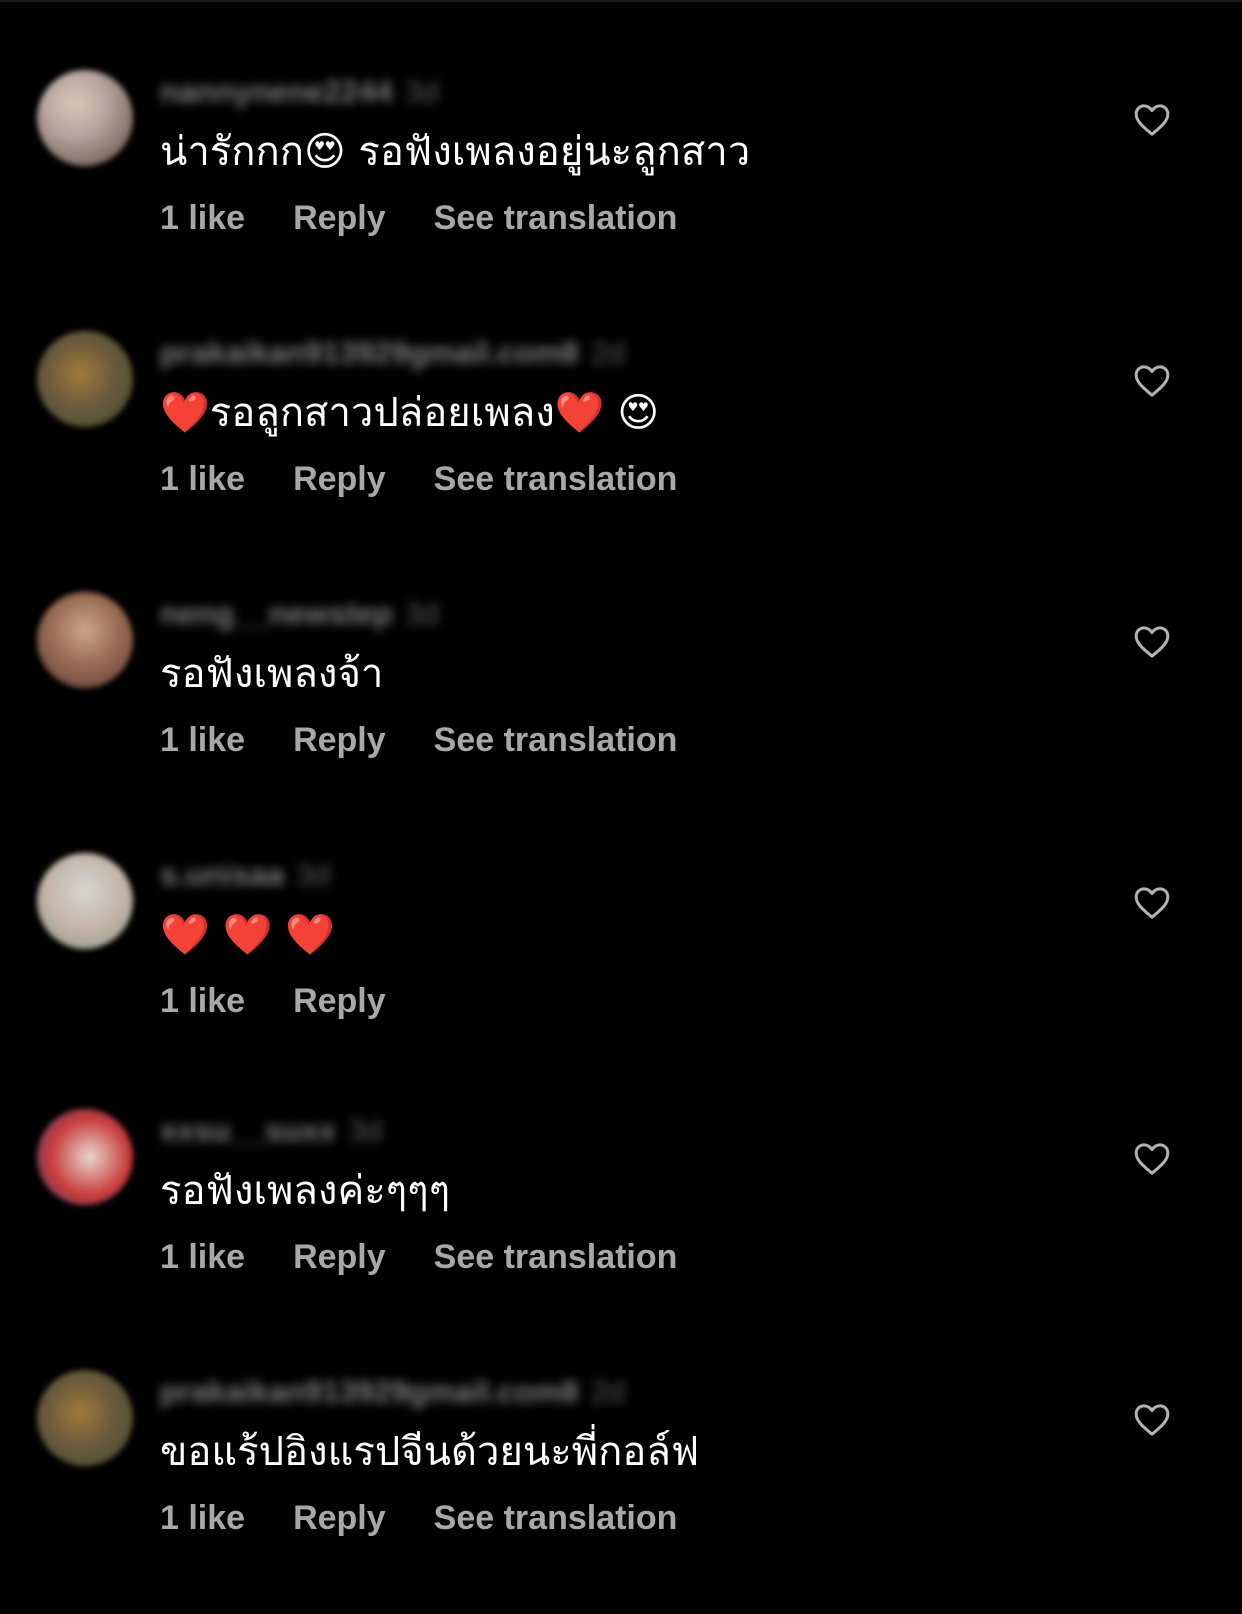 The image size is (1242, 1614). I want to click on comment-actions: 1 like Reply, so click(297, 1001).